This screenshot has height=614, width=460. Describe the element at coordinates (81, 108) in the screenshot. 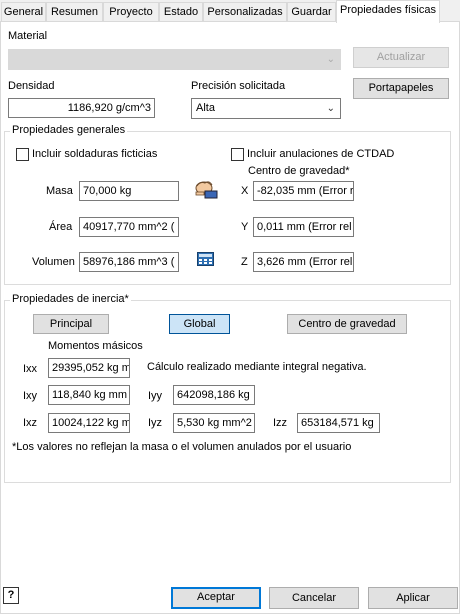

I see `density-field: 1186,920 g/cm^3` at that location.